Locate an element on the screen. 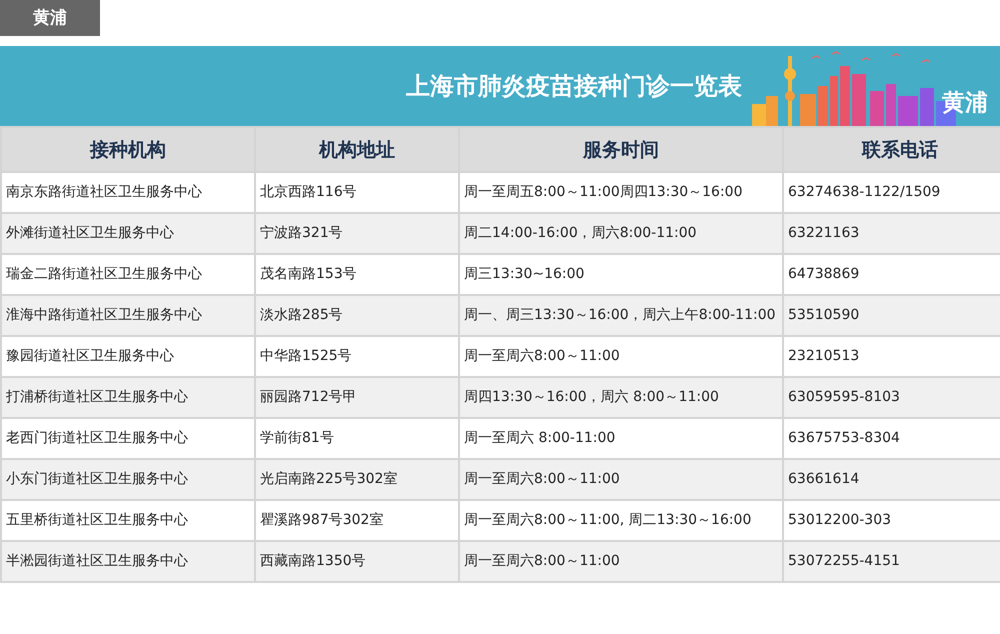 This screenshot has width=1000, height=634. table-cell: 63059595-8103 is located at coordinates (891, 397).